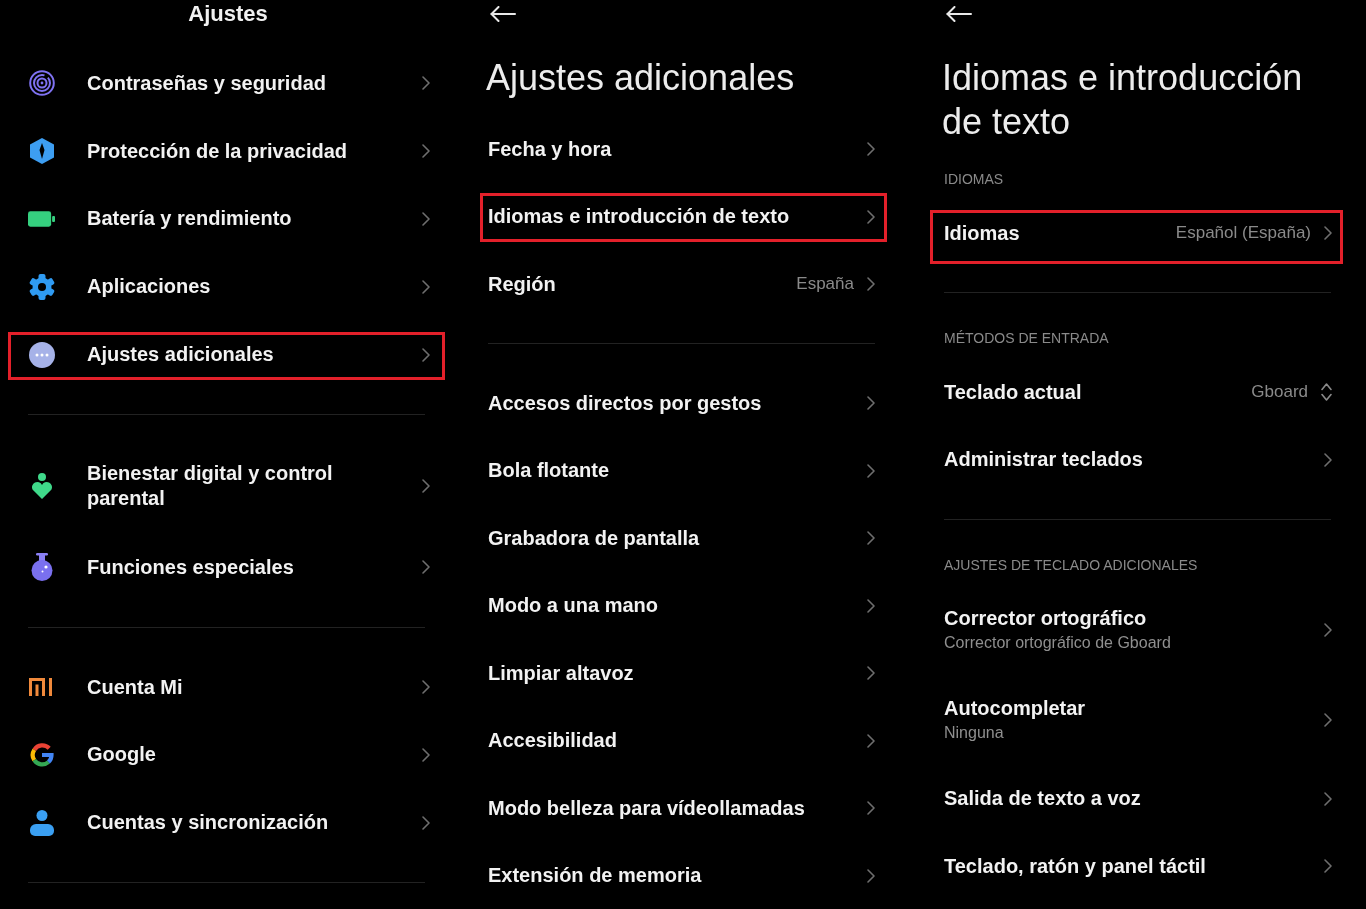 The width and height of the screenshot is (1366, 909). What do you see at coordinates (1139, 798) in the screenshot?
I see `settings-item: Salida de texto a voz` at bounding box center [1139, 798].